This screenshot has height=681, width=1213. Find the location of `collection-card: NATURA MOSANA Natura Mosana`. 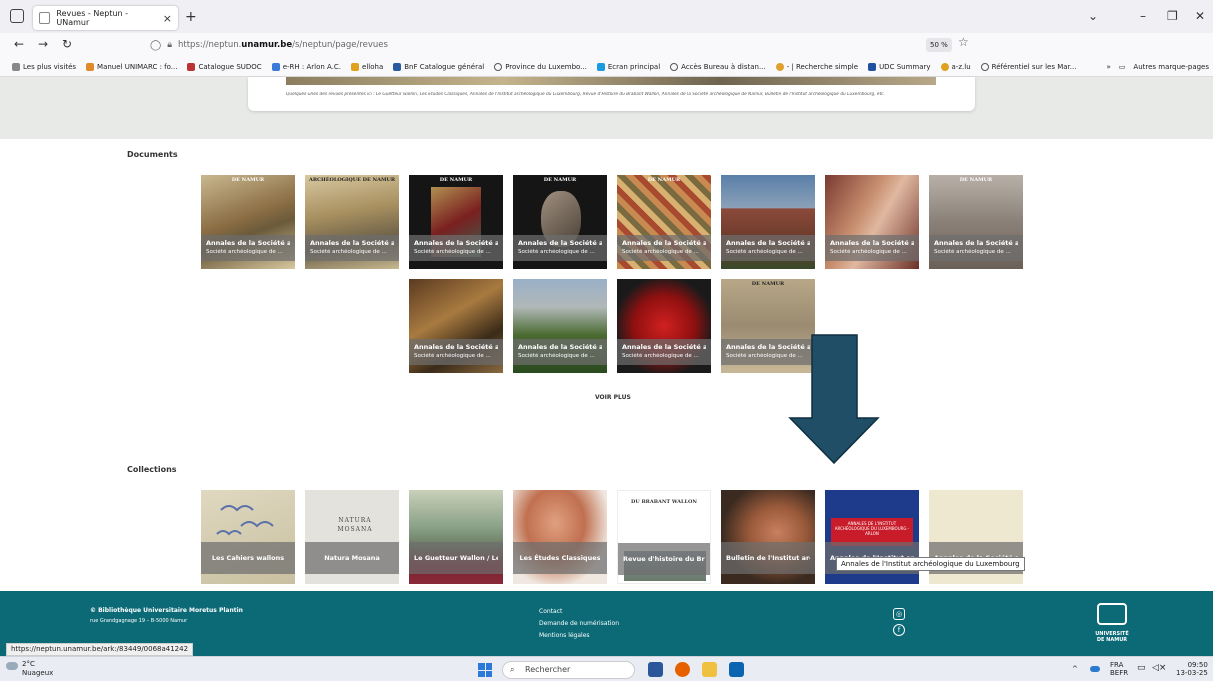

collection-card: NATURA MOSANA Natura Mosana is located at coordinates (352, 537).